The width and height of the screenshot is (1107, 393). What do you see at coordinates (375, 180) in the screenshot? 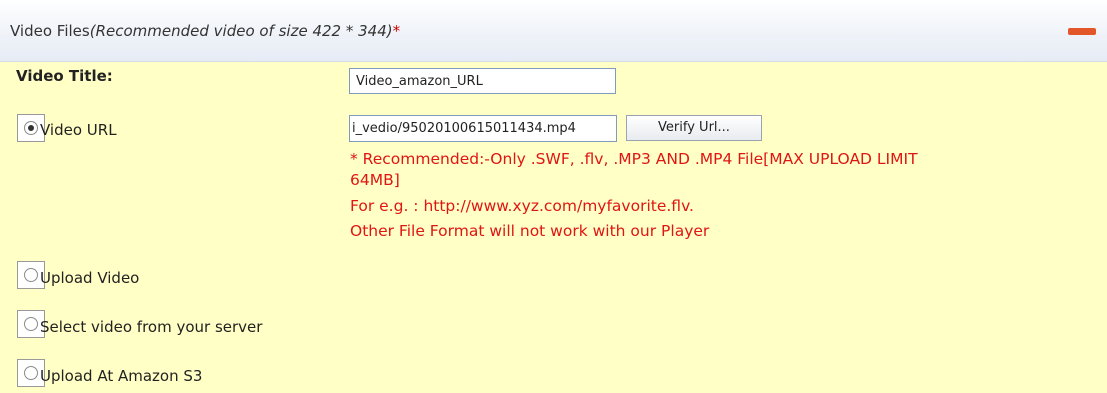
I see `note-size-limit: 64MB]` at bounding box center [375, 180].